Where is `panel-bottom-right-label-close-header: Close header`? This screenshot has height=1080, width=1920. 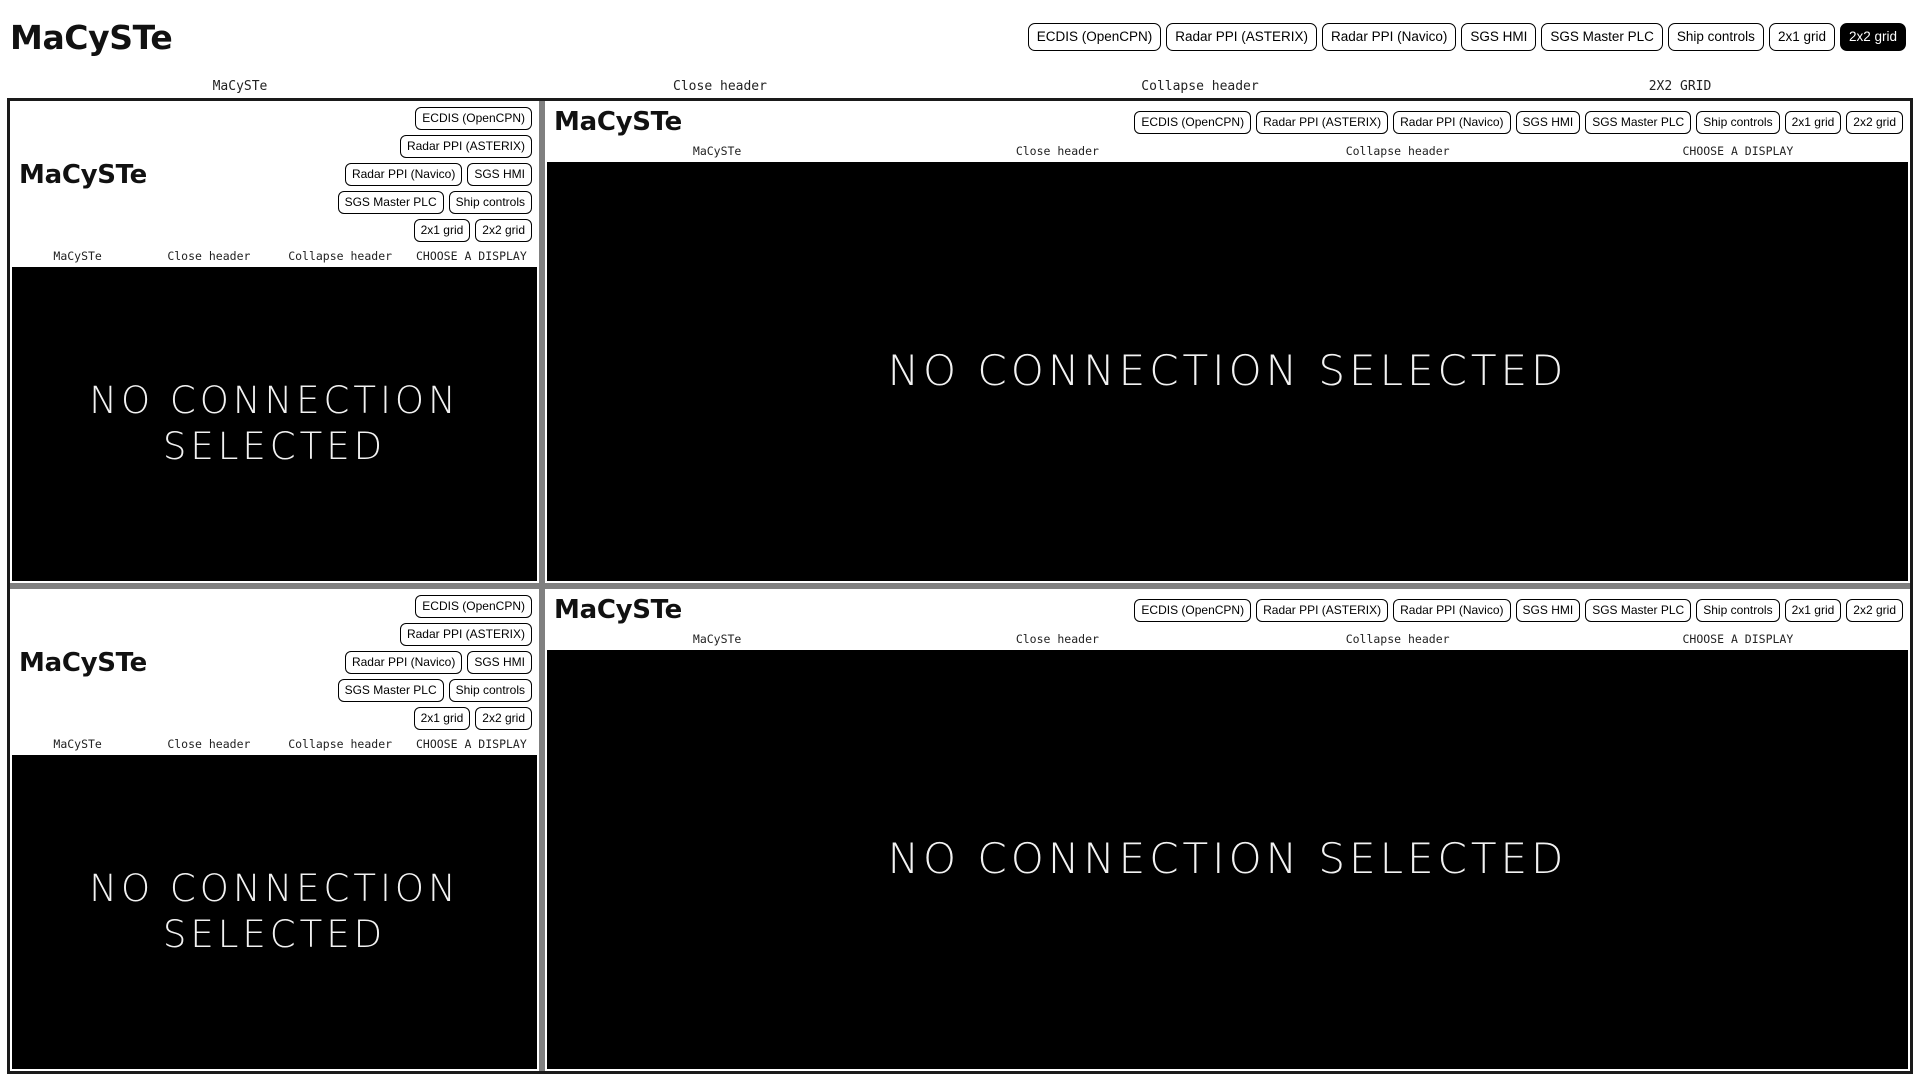
panel-bottom-right-label-close-header: Close header is located at coordinates (1057, 639).